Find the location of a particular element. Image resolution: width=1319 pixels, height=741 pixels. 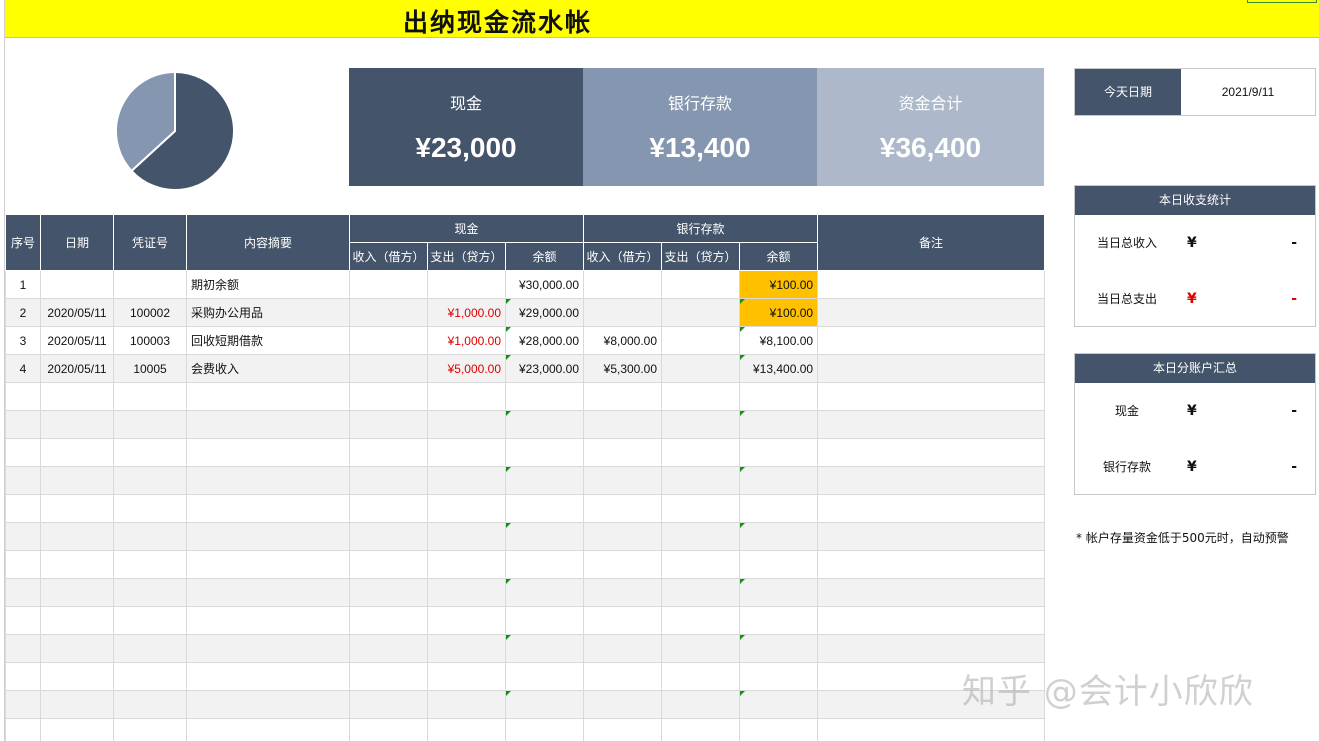

cell-voucher: 10005 is located at coordinates (150, 368).